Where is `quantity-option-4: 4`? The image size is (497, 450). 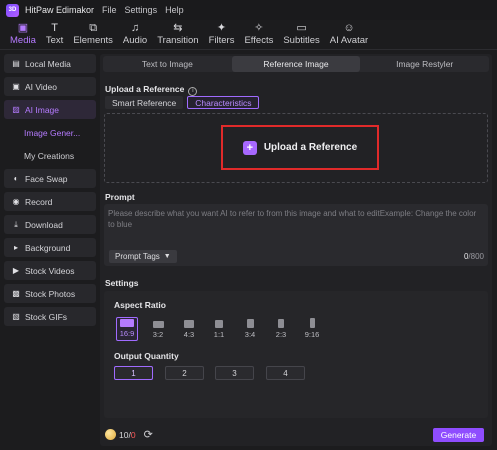
quantity-option-4: 4 is located at coordinates (285, 373).